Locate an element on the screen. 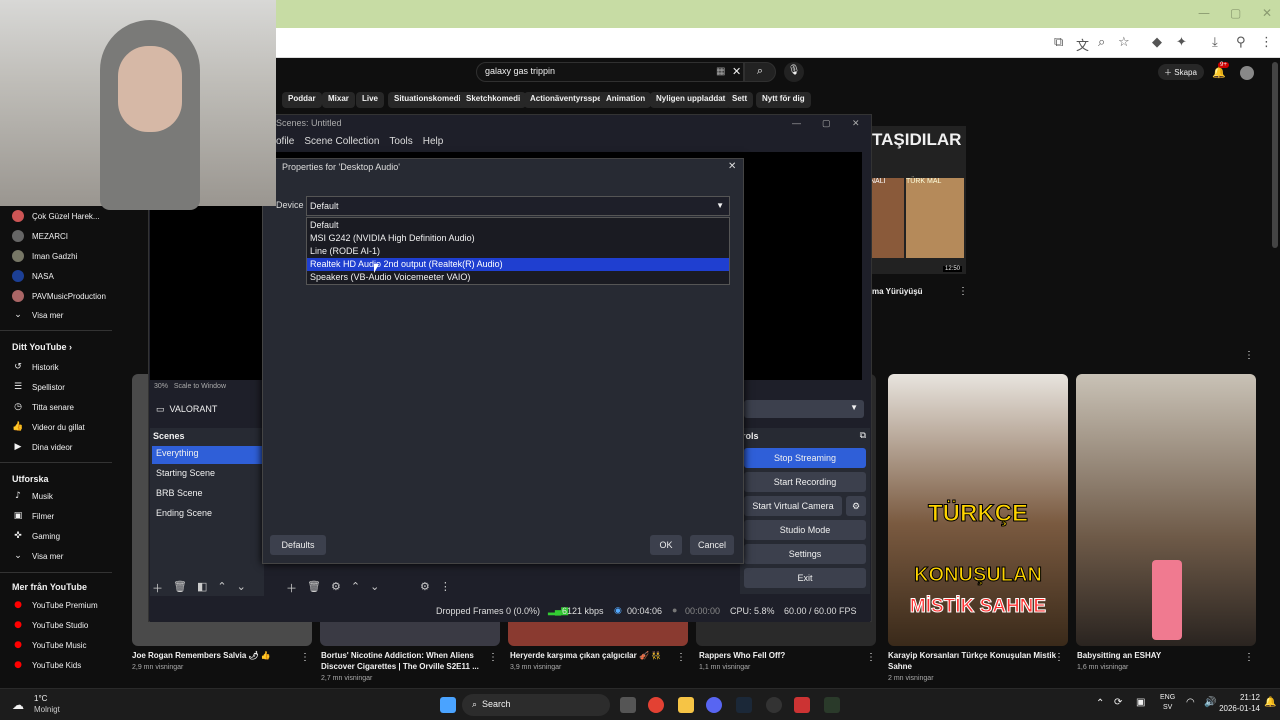 The image size is (1280, 720). sidebar-item-studio: ● YouTube Studio is located at coordinates (50, 625).